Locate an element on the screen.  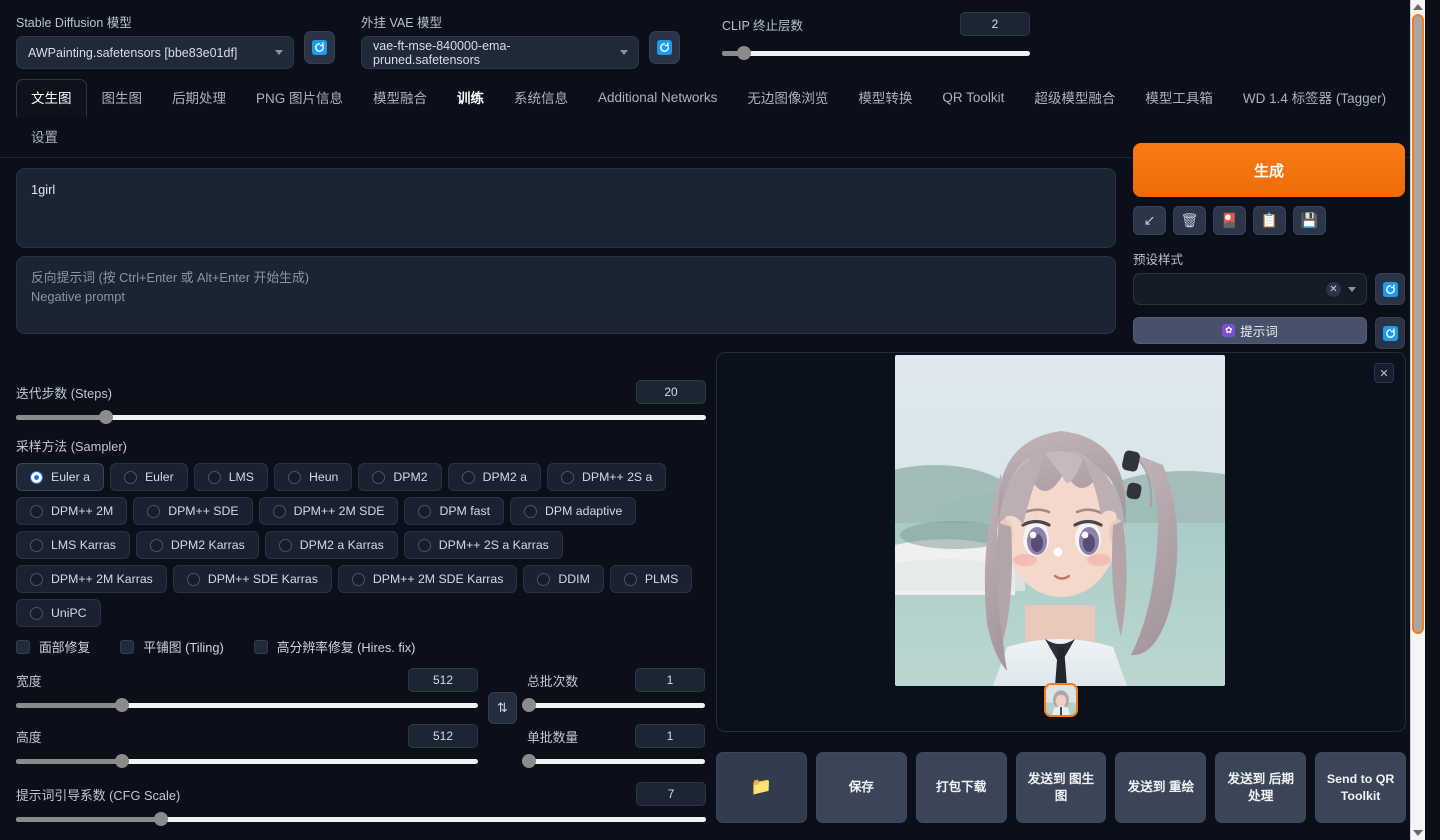
tab-checkpoint-merger: 模型融合 is located at coordinates (400, 98).